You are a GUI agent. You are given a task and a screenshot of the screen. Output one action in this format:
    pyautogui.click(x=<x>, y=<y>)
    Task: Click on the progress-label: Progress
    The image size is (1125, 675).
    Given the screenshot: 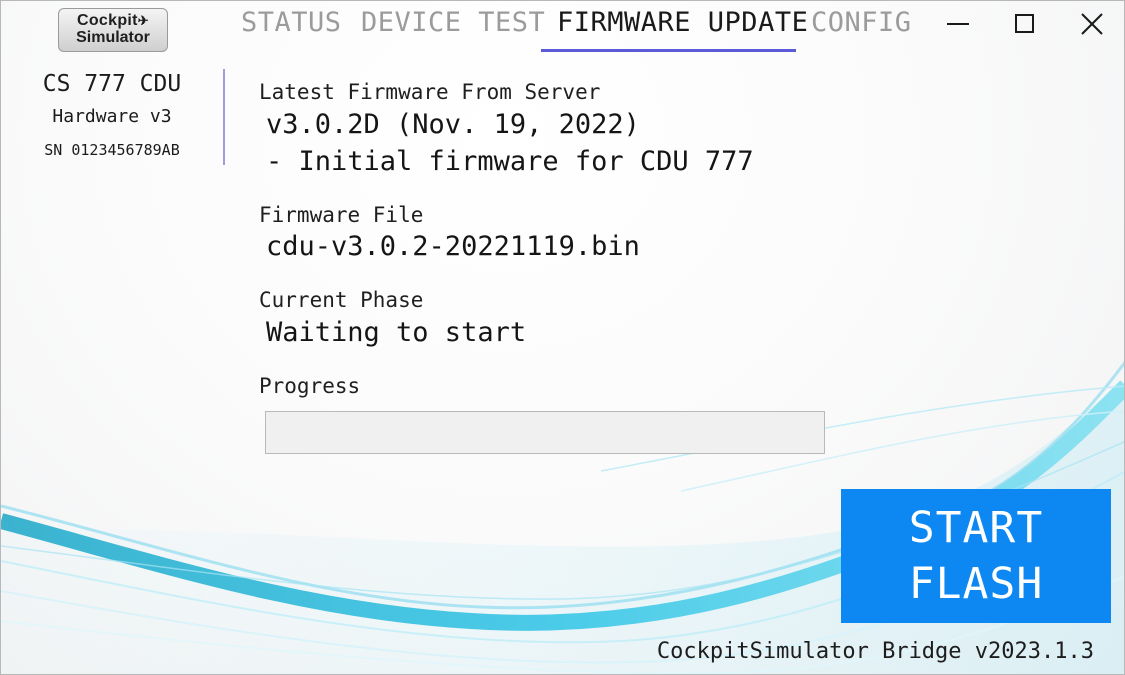 What is the action you would take?
    pyautogui.click(x=310, y=386)
    